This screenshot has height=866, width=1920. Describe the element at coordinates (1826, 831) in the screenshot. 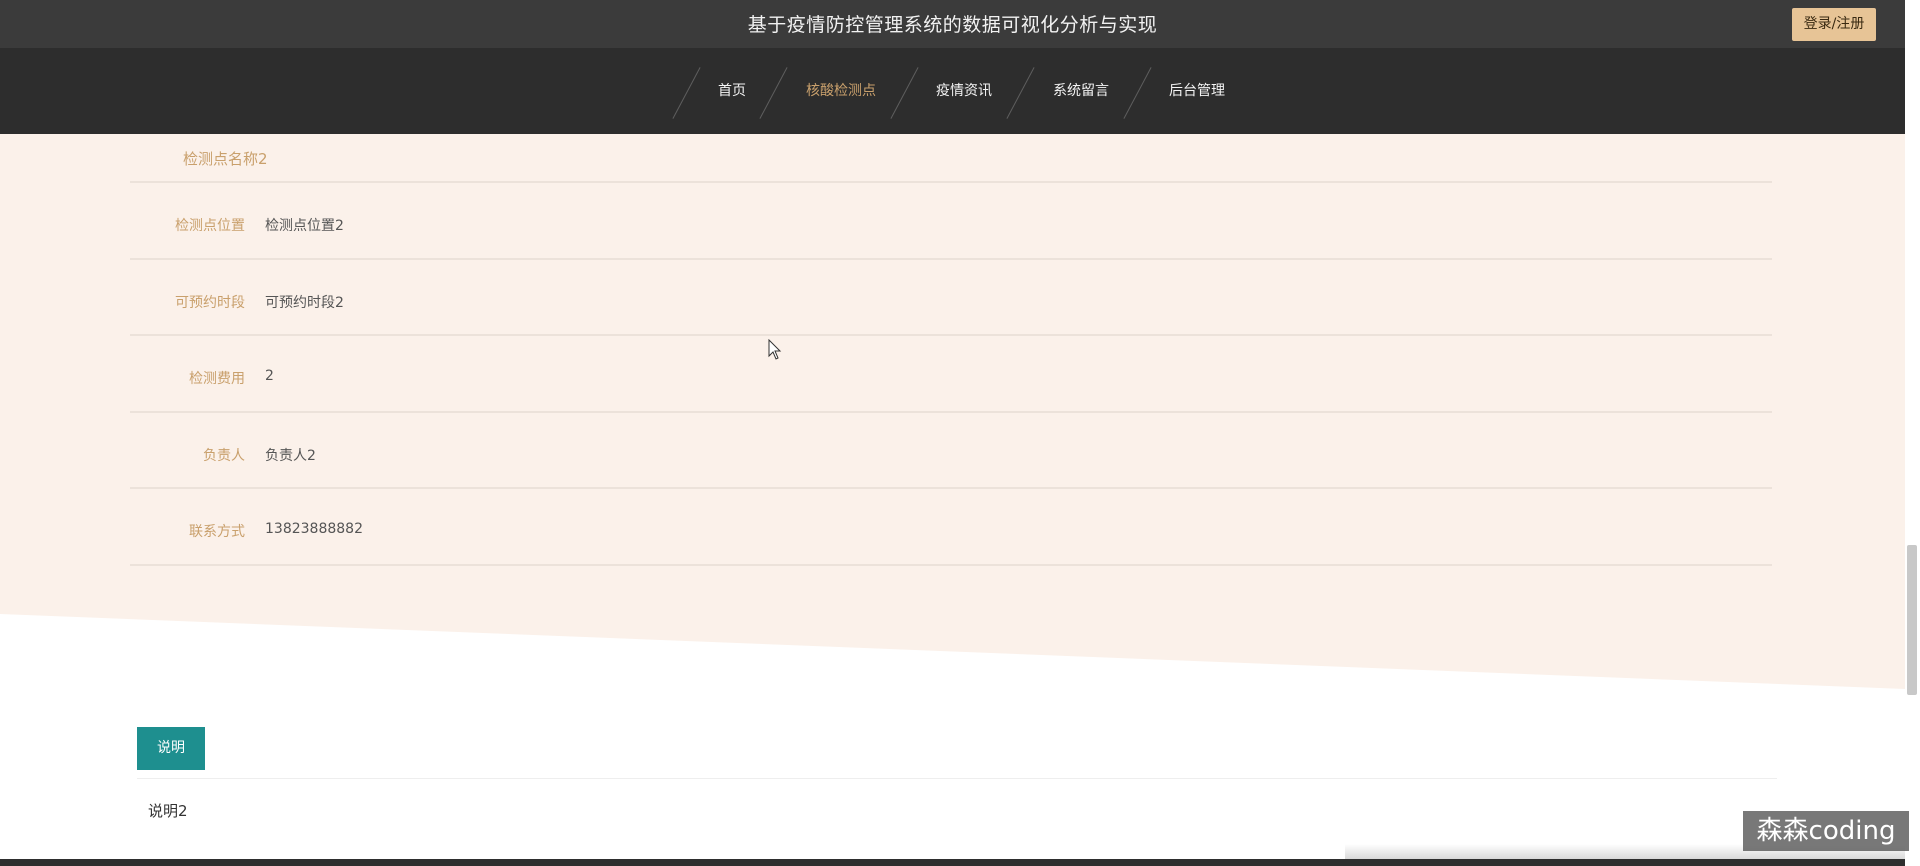

I see `watermark: 森森coding` at that location.